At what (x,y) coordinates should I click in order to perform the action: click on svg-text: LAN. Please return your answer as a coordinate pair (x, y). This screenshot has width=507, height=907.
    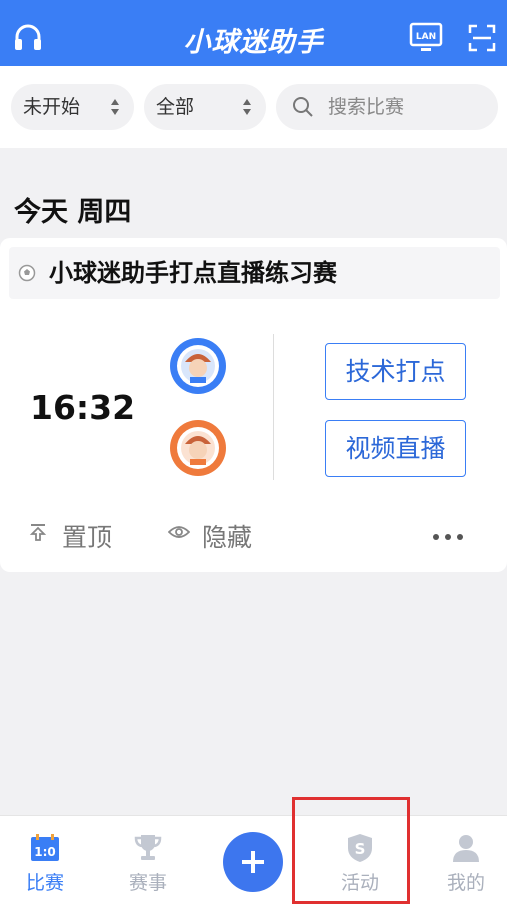
    Looking at the image, I should click on (426, 37).